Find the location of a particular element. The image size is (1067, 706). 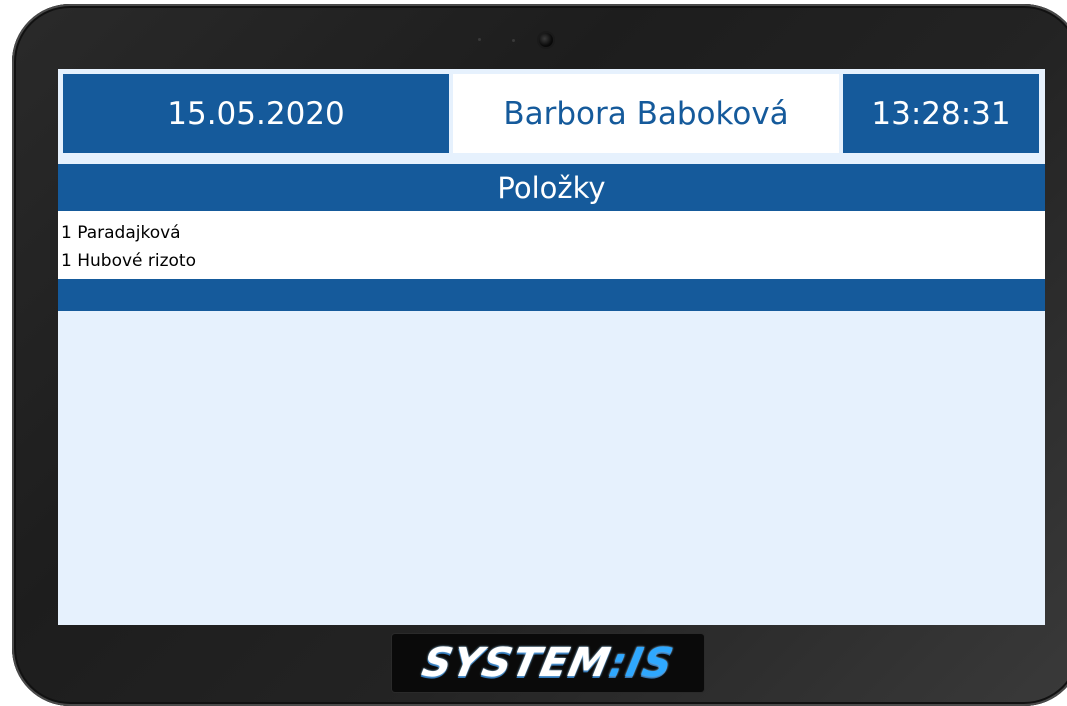

header-bar: 15.05.2020 Barbora Baboková 13:28:31 is located at coordinates (551, 113).